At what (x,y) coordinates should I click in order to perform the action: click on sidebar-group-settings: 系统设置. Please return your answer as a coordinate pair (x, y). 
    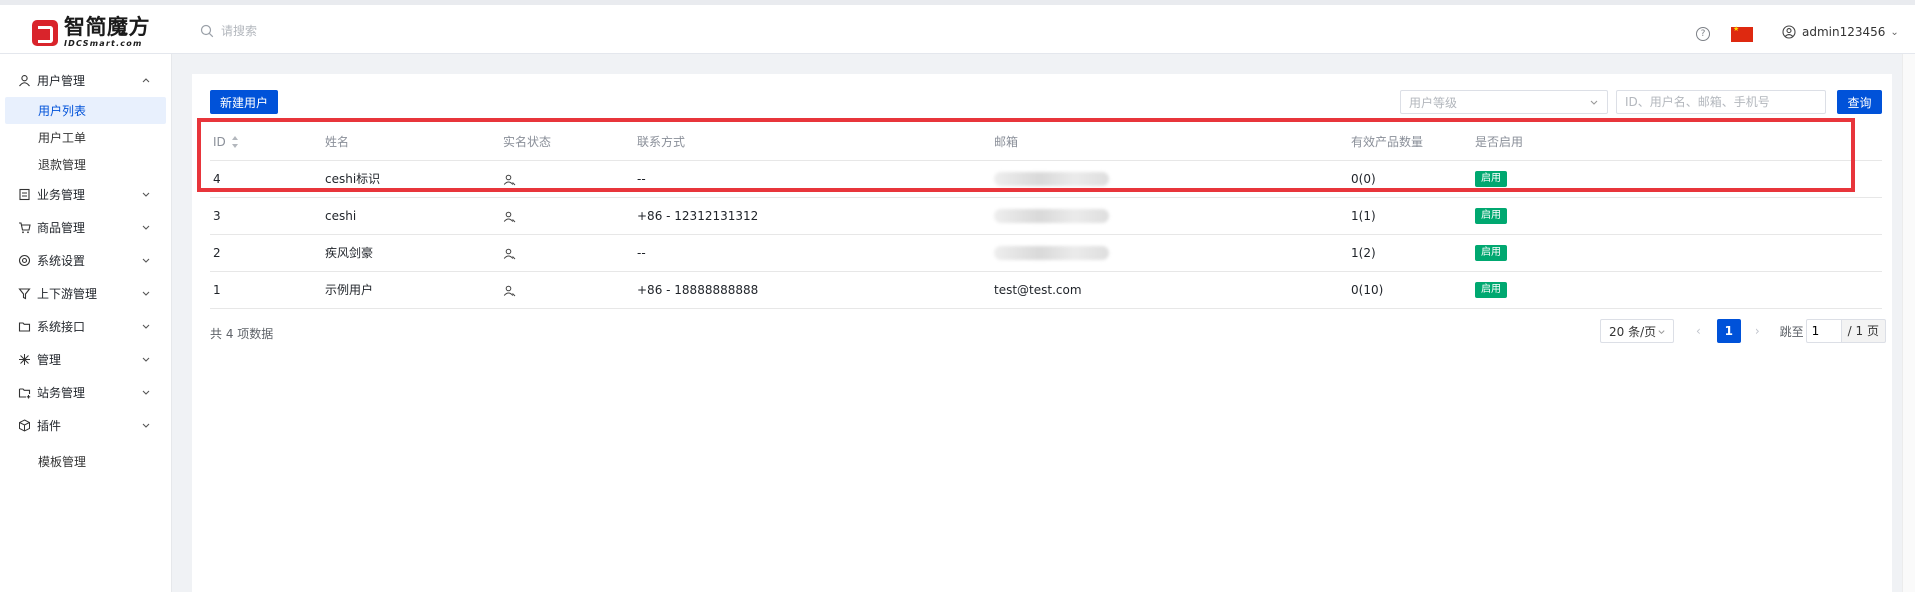
    Looking at the image, I should click on (85, 260).